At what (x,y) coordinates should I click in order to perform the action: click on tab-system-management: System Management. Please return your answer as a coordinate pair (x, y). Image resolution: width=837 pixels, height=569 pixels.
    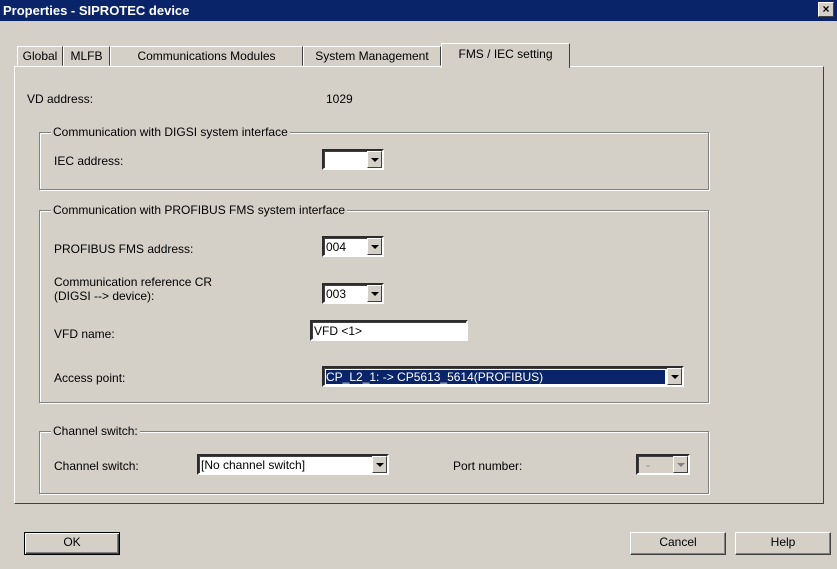
    Looking at the image, I should click on (372, 56).